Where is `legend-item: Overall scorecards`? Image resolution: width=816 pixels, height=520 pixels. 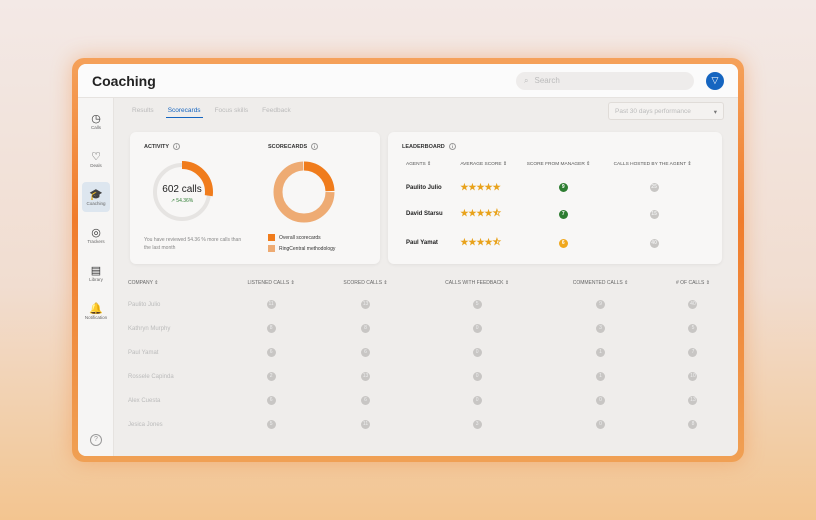
legend-item: Overall scorecards is located at coordinates (301, 237).